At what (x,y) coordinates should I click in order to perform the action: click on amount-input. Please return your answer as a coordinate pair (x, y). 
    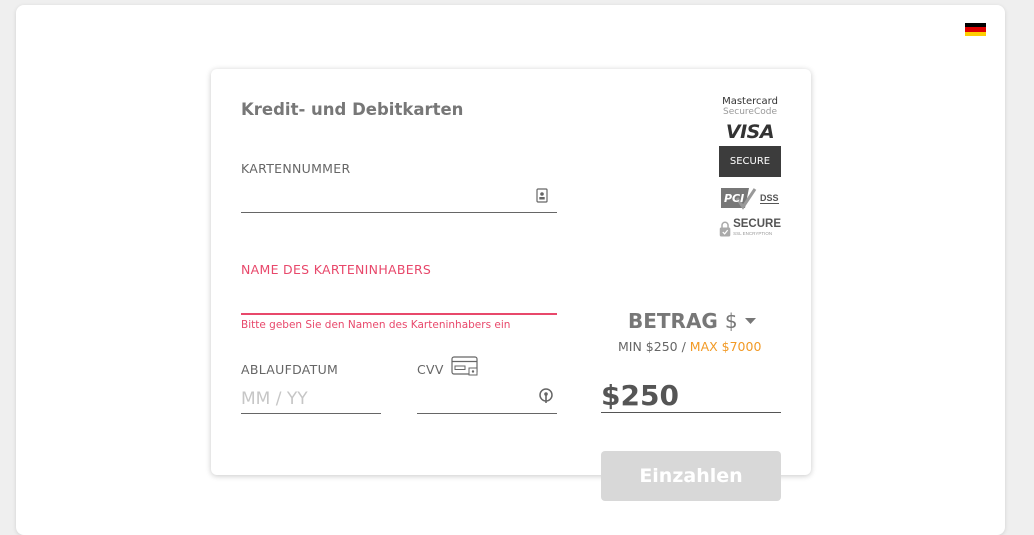
    Looking at the image, I should click on (691, 396).